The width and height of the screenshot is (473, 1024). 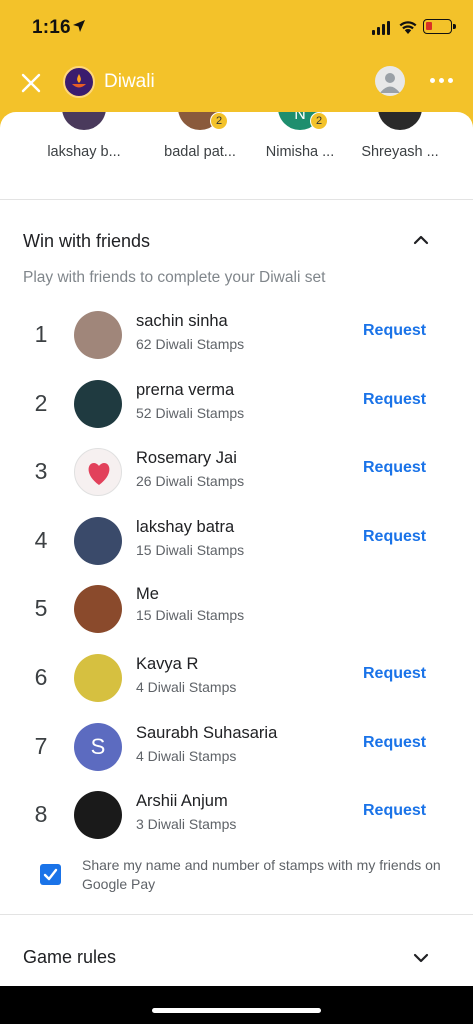 I want to click on leaderboard-row: 5 Me 15 Diwali Stamps, so click(x=236, y=612).